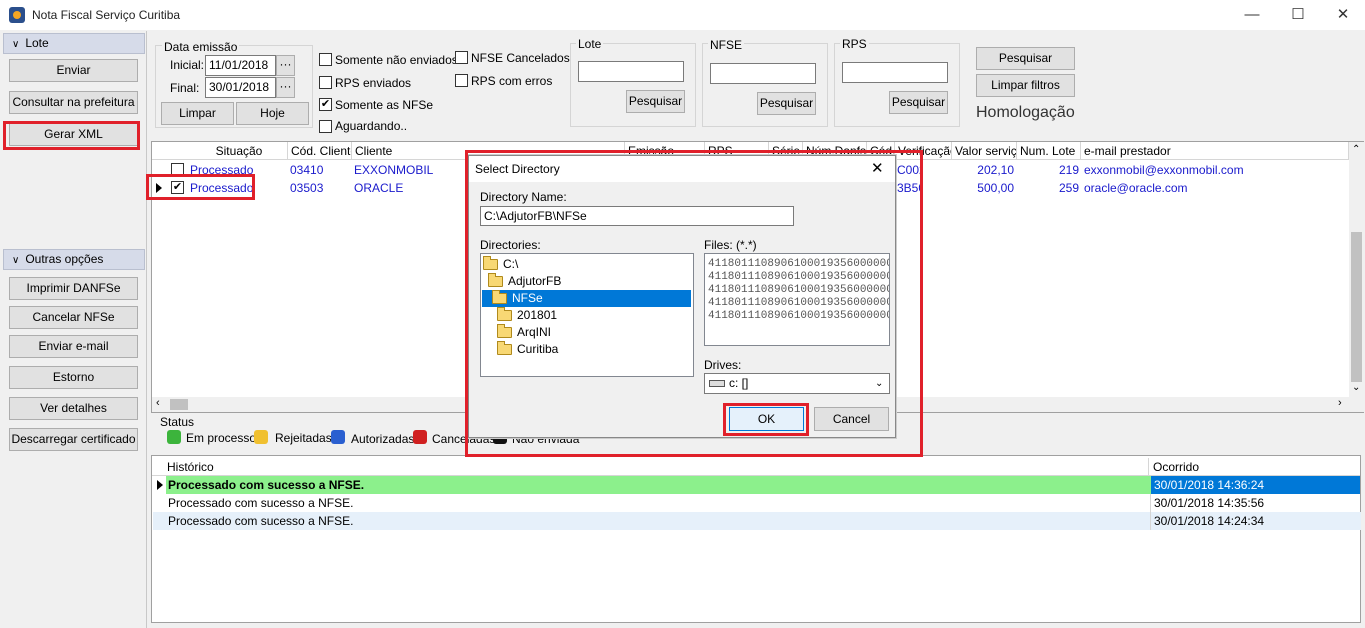 Image resolution: width=1365 pixels, height=628 pixels. What do you see at coordinates (1025, 112) in the screenshot?
I see `environment-label: Homologação` at bounding box center [1025, 112].